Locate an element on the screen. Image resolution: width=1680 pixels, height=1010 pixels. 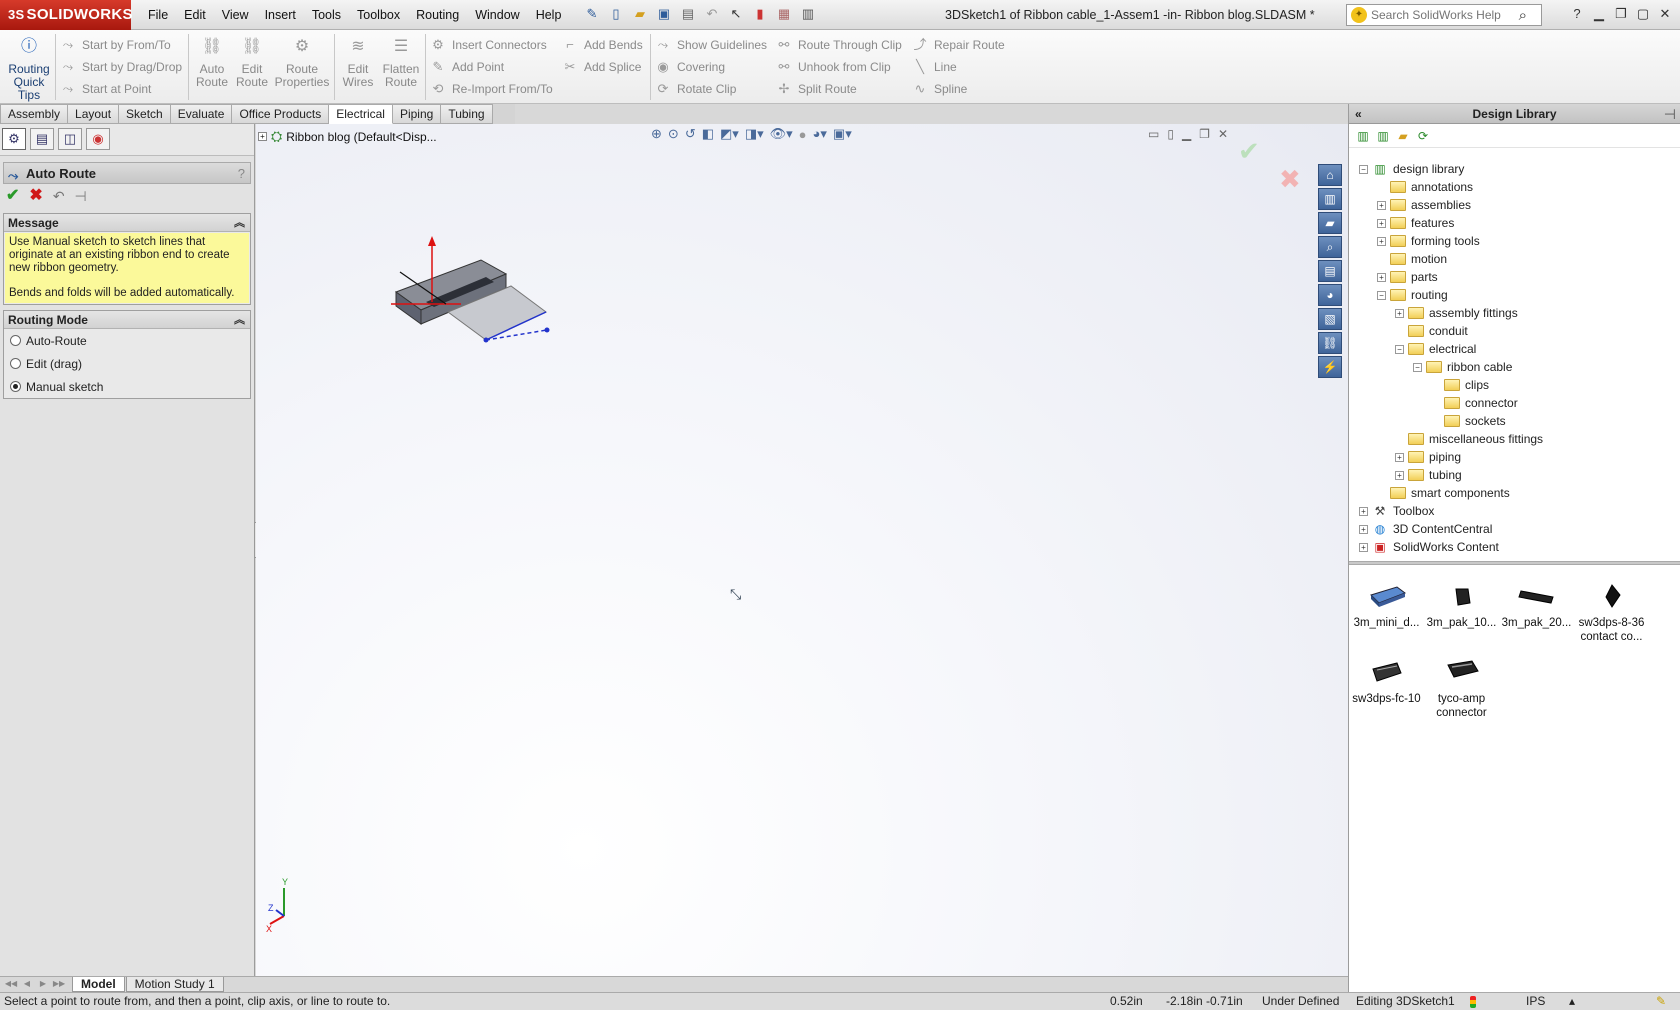
view-palette-icon: ▤ is located at coordinates (1330, 271).